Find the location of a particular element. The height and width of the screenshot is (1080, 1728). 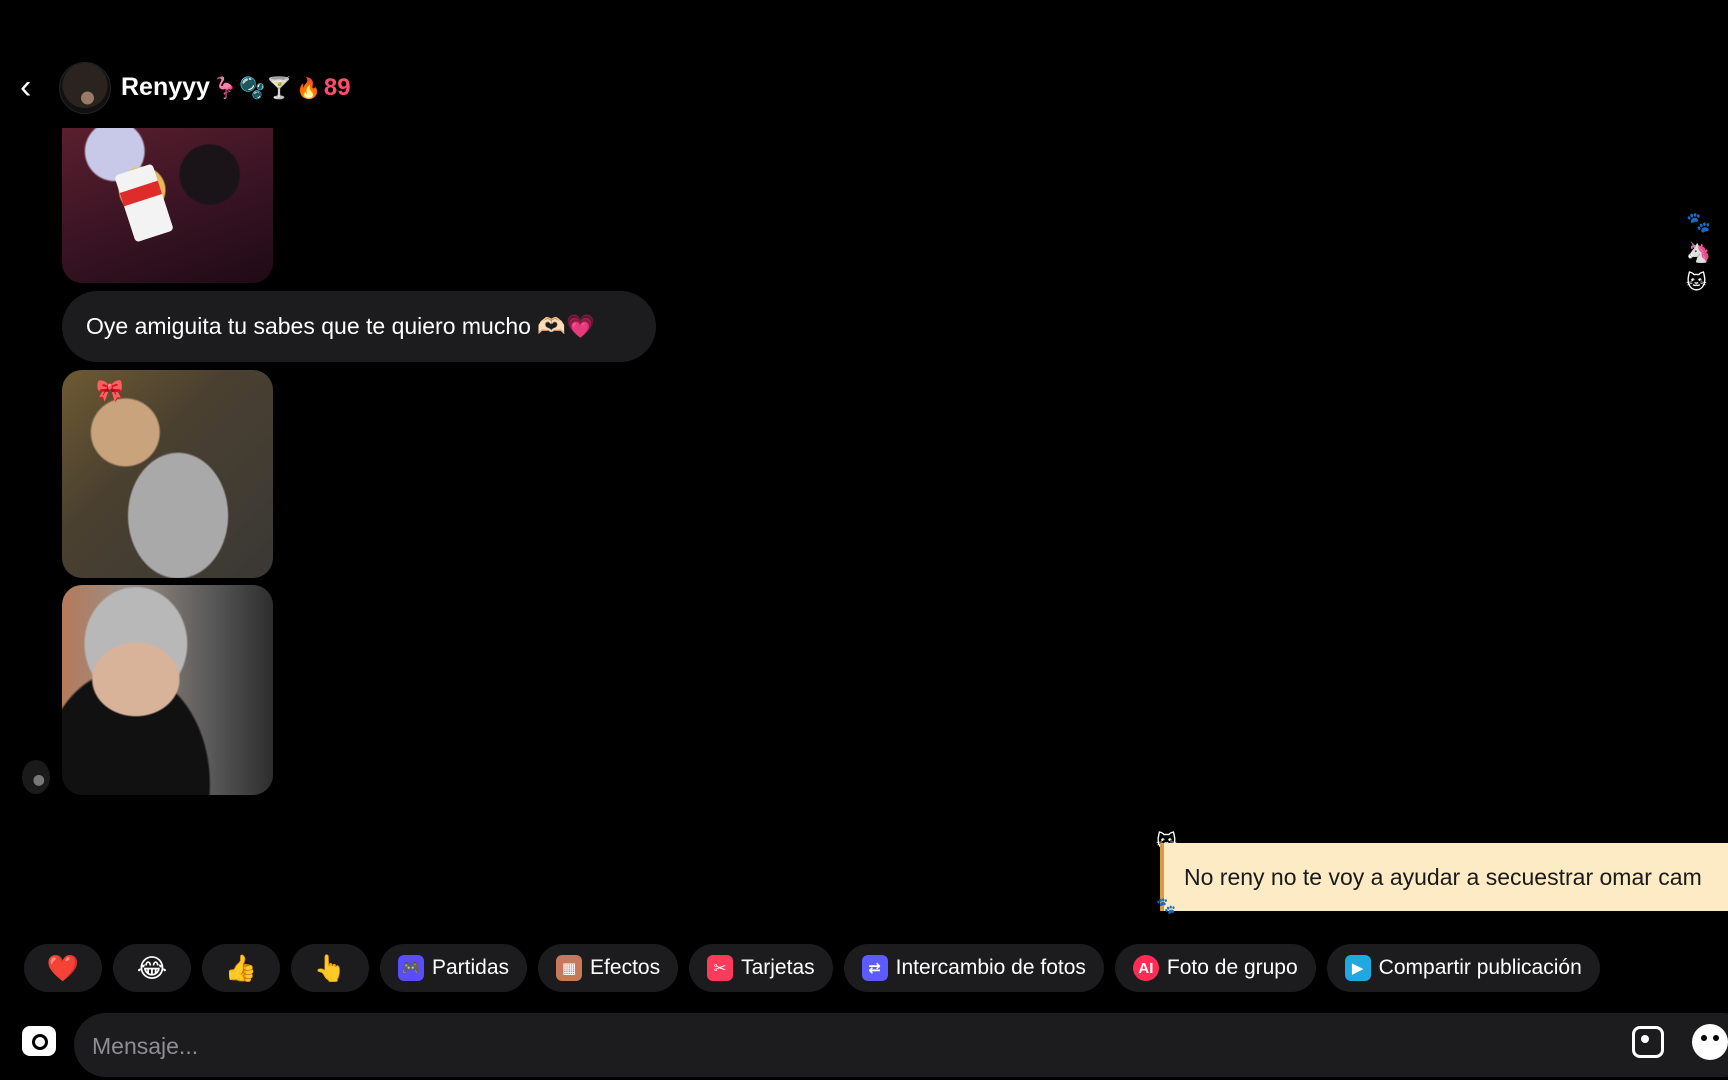

intercambio-fotos-button: ⇄ Intercambio de fotos is located at coordinates (973, 968).